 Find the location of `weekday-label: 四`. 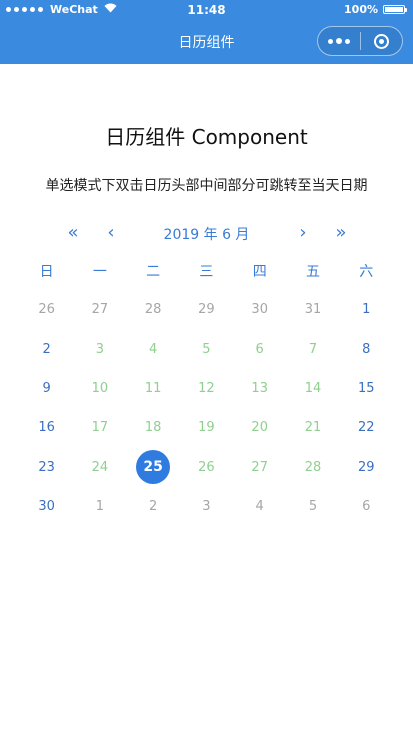

weekday-label: 四 is located at coordinates (259, 271).